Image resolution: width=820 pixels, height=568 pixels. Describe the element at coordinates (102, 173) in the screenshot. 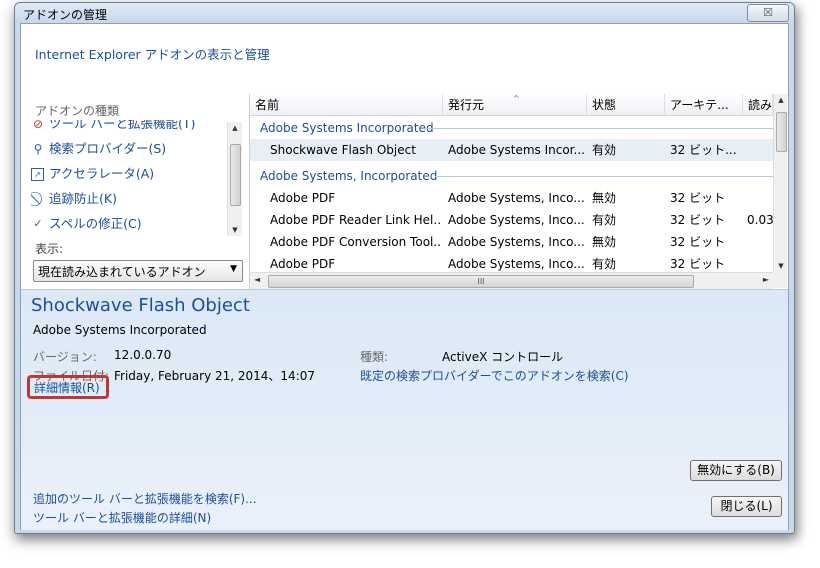

I see `category-label: アクセラレータ(A)` at that location.